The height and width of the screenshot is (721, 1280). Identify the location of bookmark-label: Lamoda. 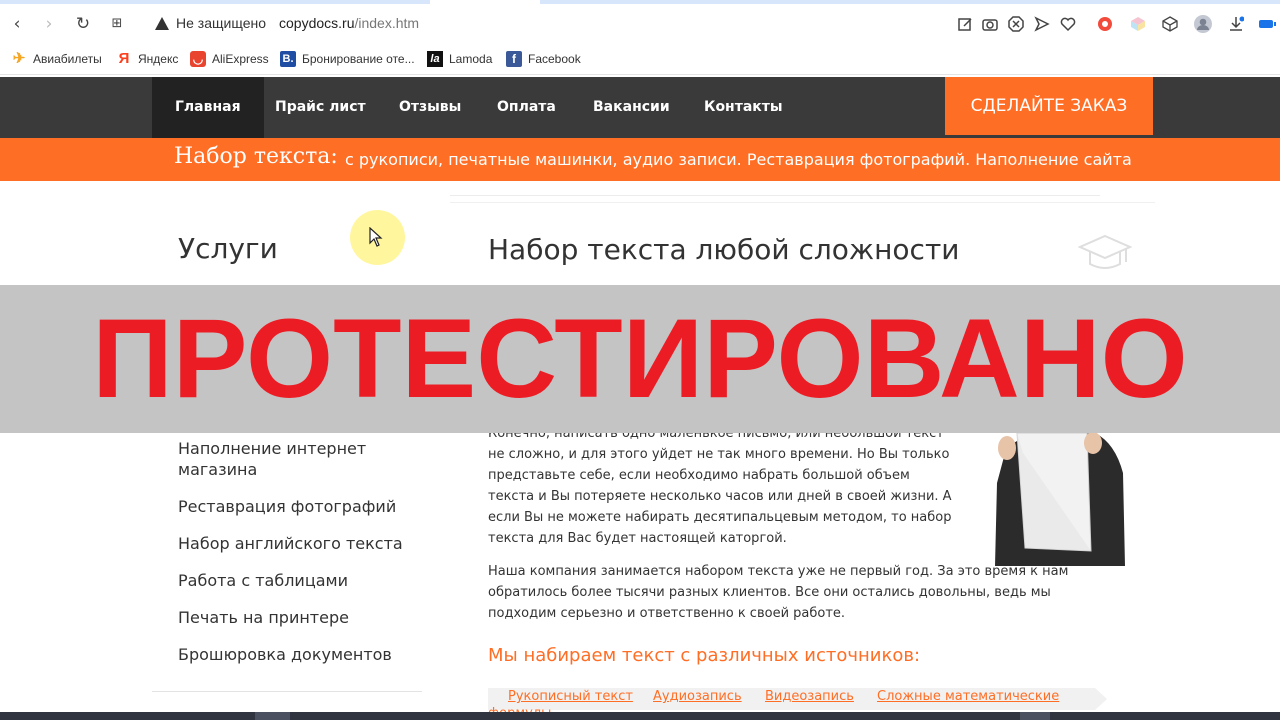
(471, 59).